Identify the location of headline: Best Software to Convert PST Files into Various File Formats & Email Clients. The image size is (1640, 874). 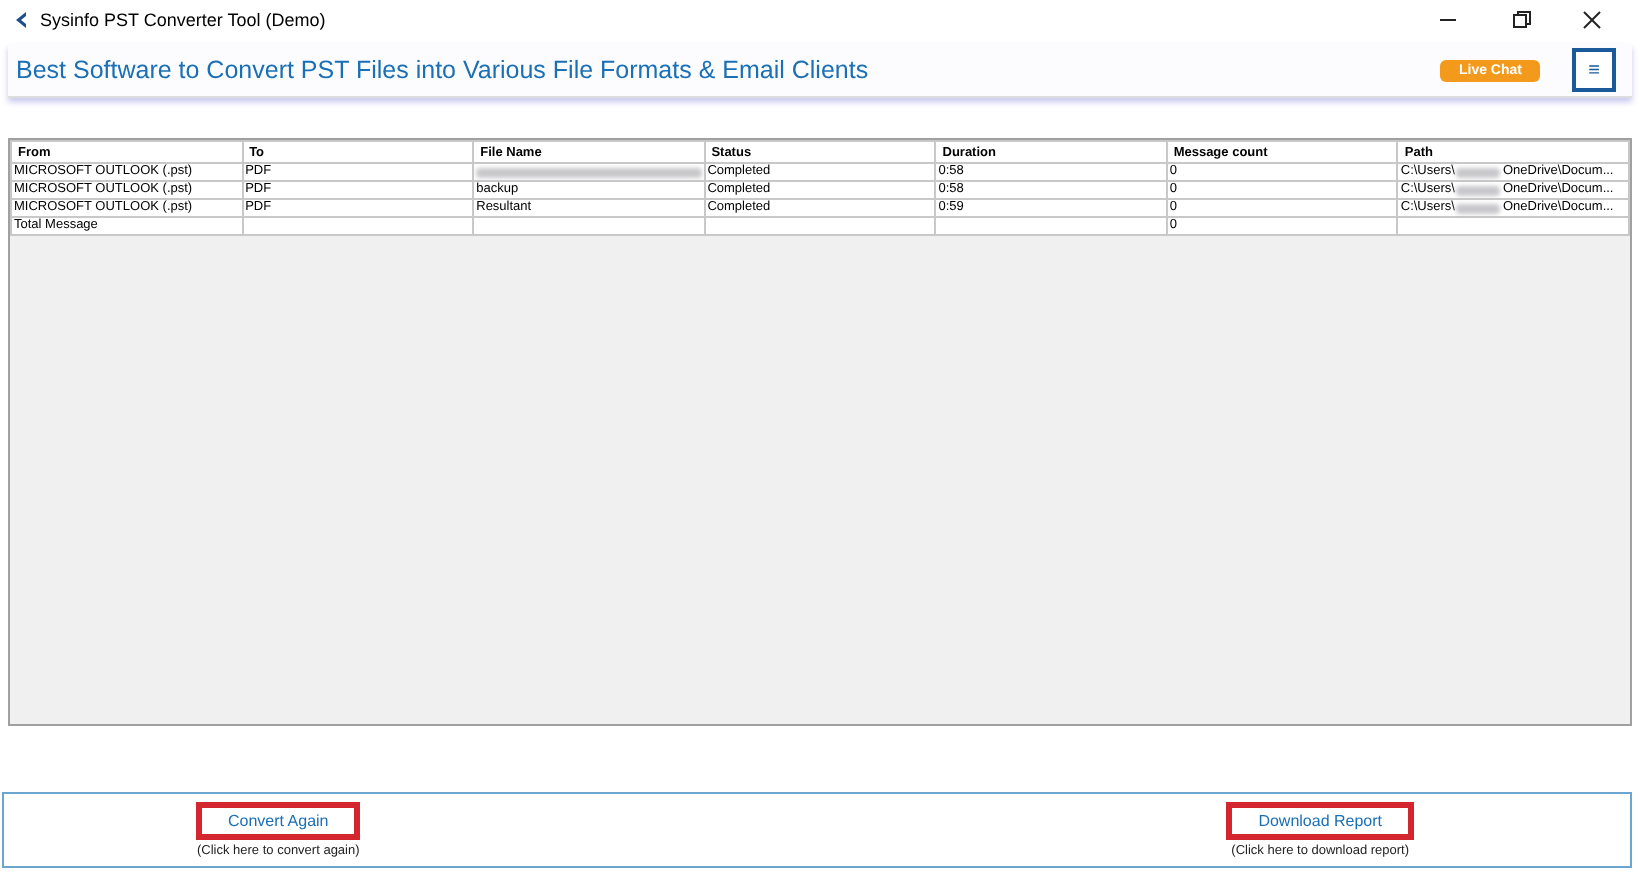
(443, 70).